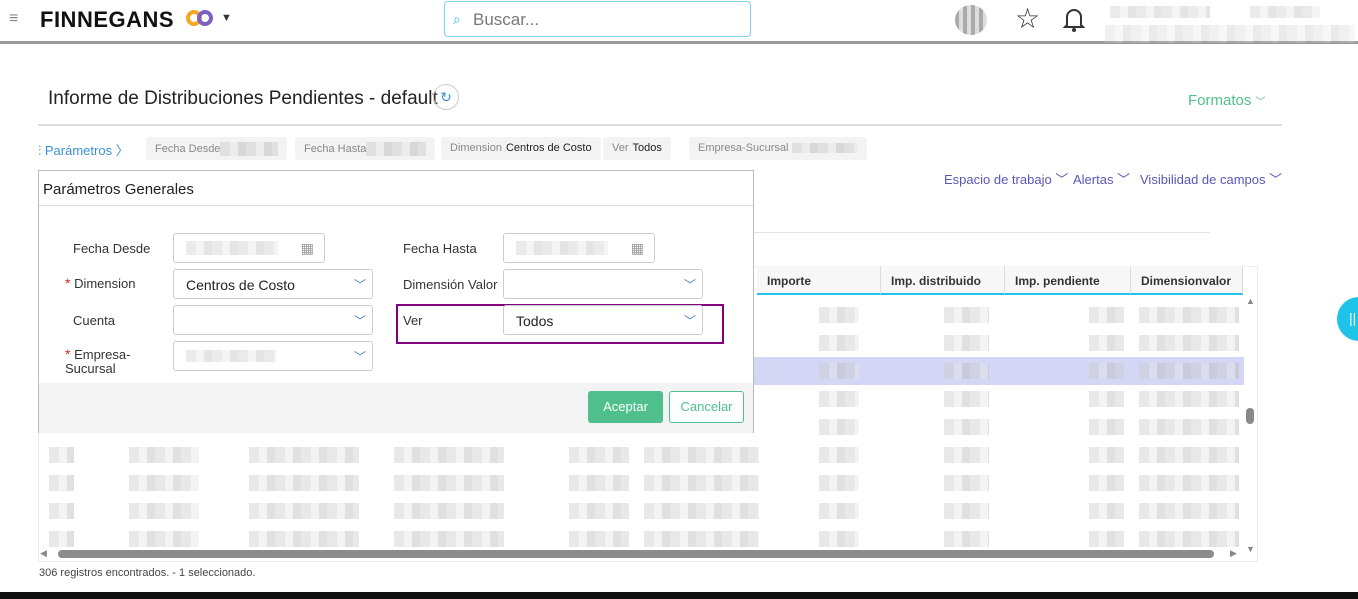 Image resolution: width=1358 pixels, height=599 pixels. What do you see at coordinates (249, 248) in the screenshot?
I see `fecha-desde-input: ▦` at bounding box center [249, 248].